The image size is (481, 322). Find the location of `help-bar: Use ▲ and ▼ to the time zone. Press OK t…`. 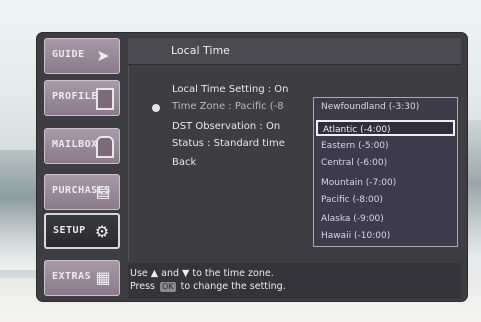

help-bar: Use ▲ and ▼ to the time zone. Press OK t… is located at coordinates (294, 281).